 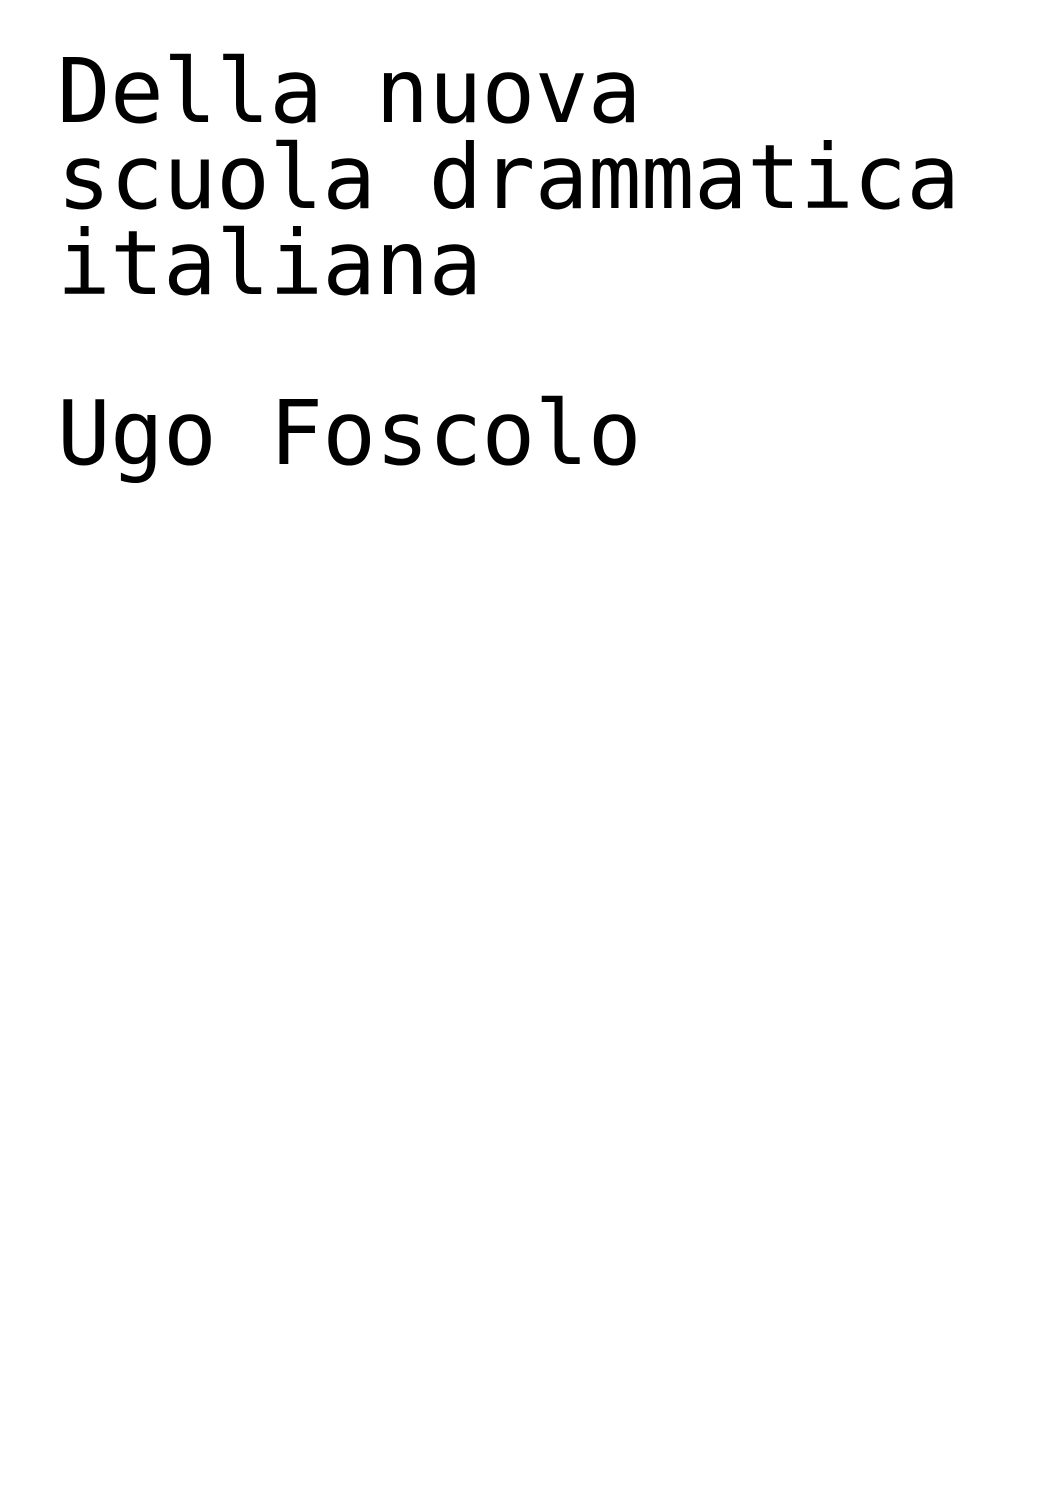 I want to click on book-title-line-3: italiana, so click(x=269, y=263).